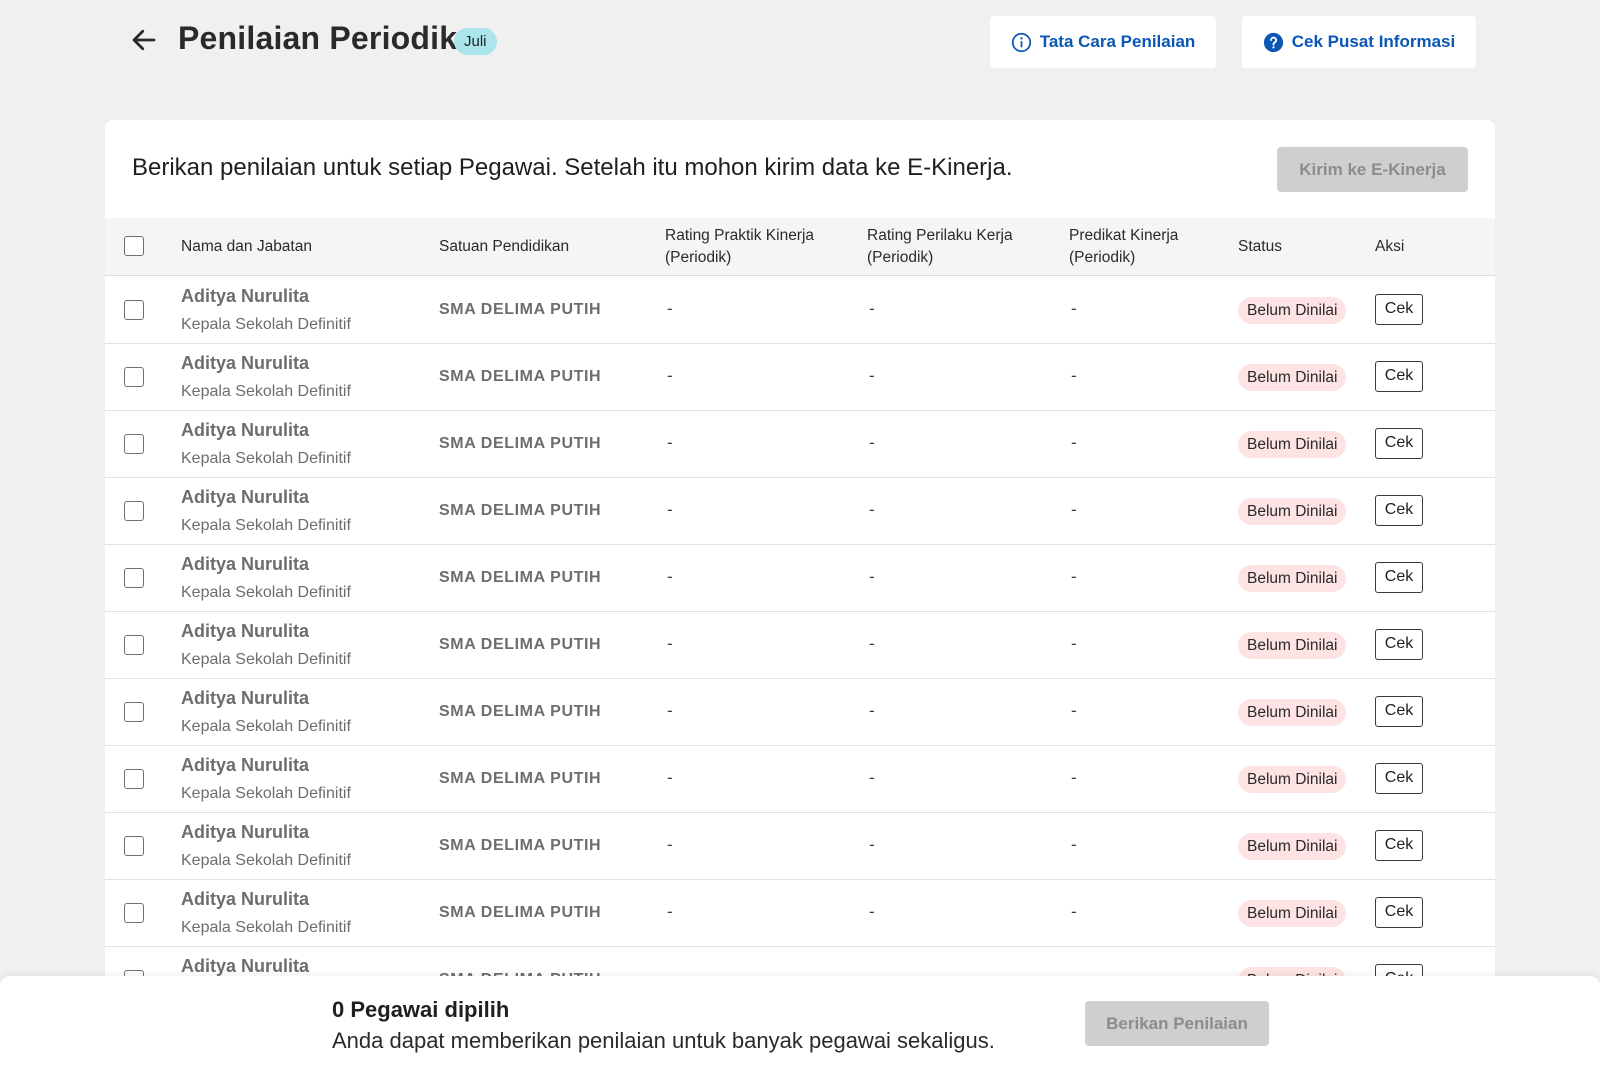 The image size is (1600, 1072). I want to click on column-header-action: Aksi, so click(1390, 246).